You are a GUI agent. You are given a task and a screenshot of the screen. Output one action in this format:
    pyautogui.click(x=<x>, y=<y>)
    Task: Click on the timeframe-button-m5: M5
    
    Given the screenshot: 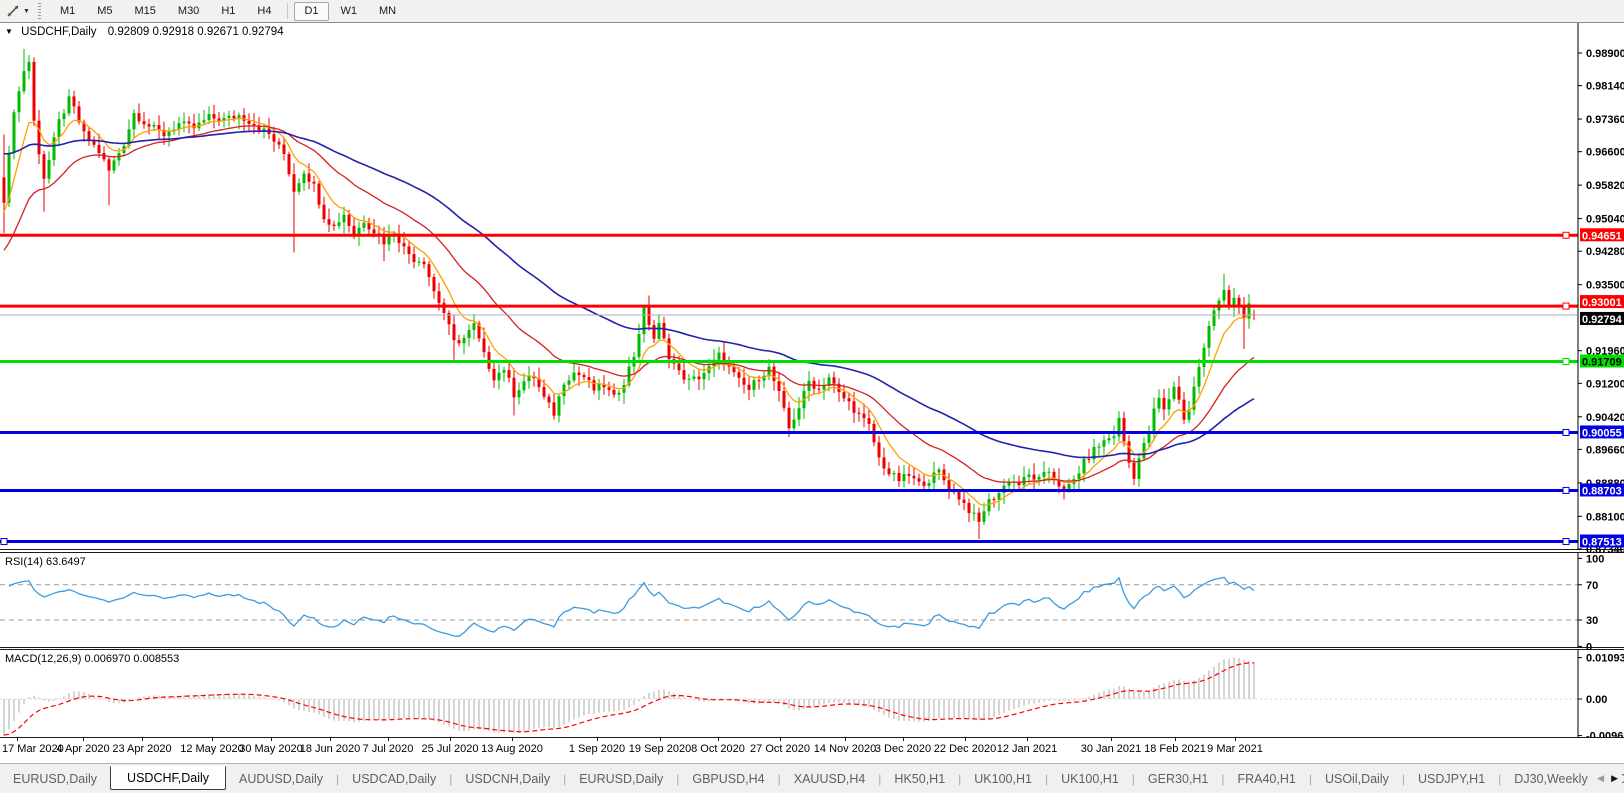 What is the action you would take?
    pyautogui.click(x=104, y=11)
    